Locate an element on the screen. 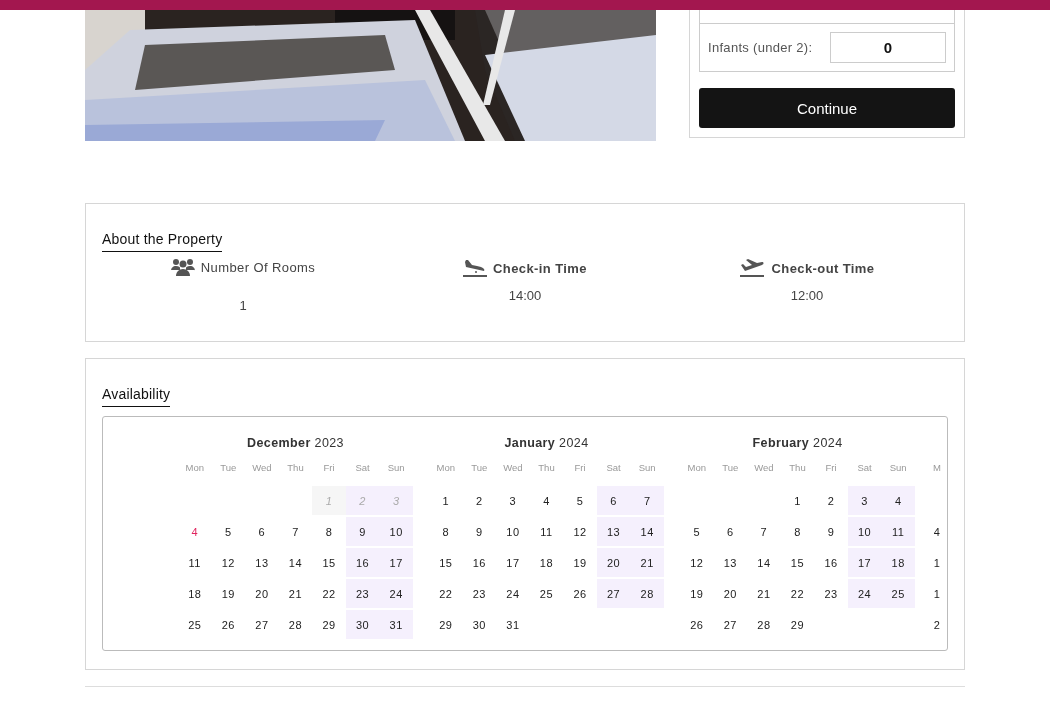  month-title: December 2023 is located at coordinates (295, 443).